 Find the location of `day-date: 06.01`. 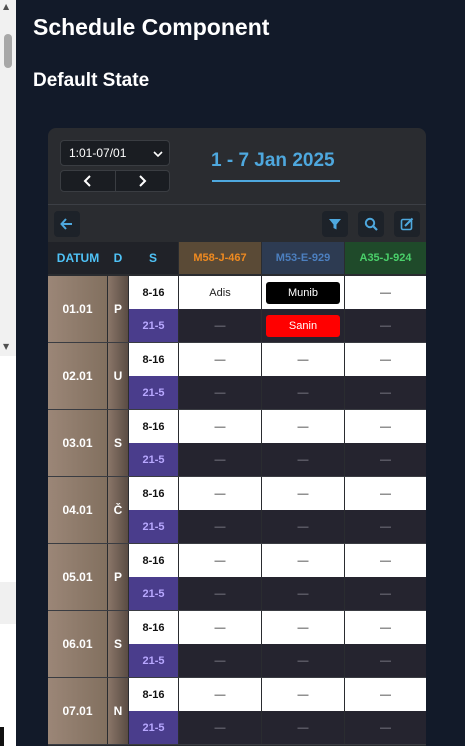

day-date: 06.01 is located at coordinates (77, 644).